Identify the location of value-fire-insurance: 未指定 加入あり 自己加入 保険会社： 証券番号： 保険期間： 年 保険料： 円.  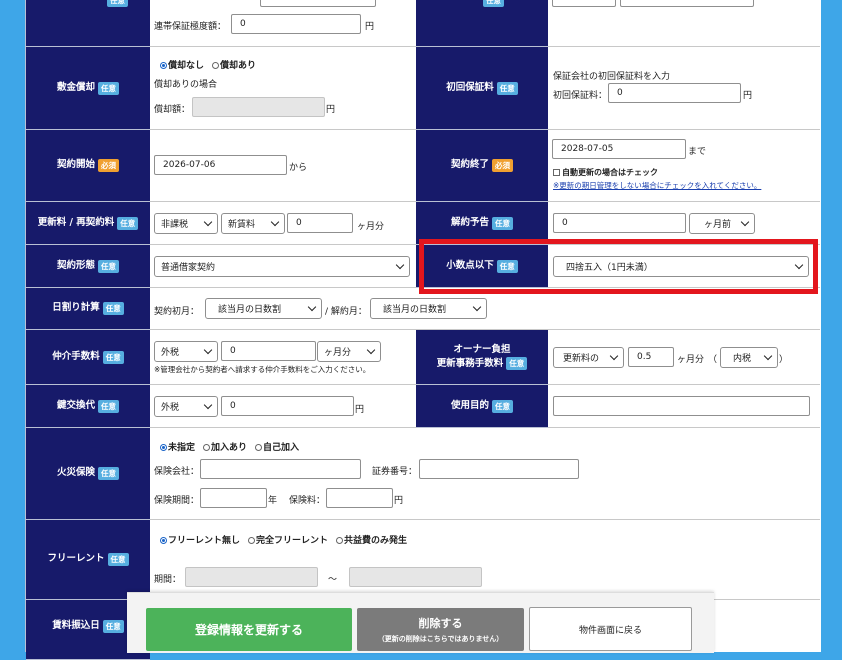
(485, 474).